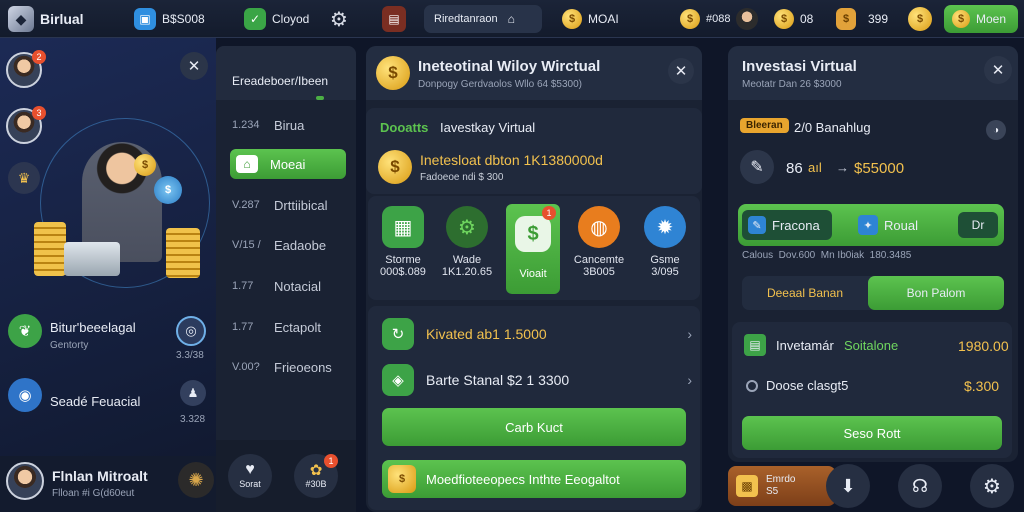  I want to click on user-settings-icon: ✺, so click(196, 480).